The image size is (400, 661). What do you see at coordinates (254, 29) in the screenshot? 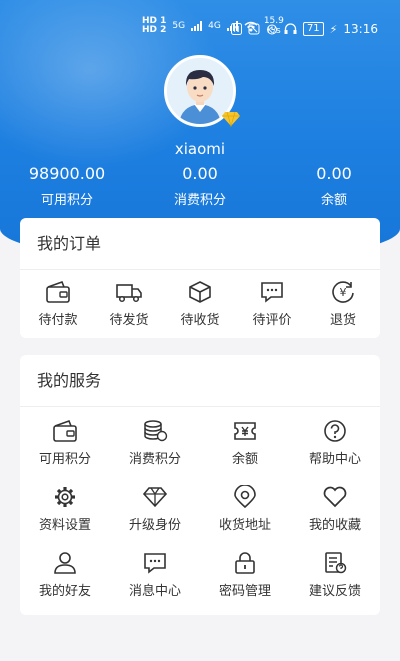
I see `mute-icon` at bounding box center [254, 29].